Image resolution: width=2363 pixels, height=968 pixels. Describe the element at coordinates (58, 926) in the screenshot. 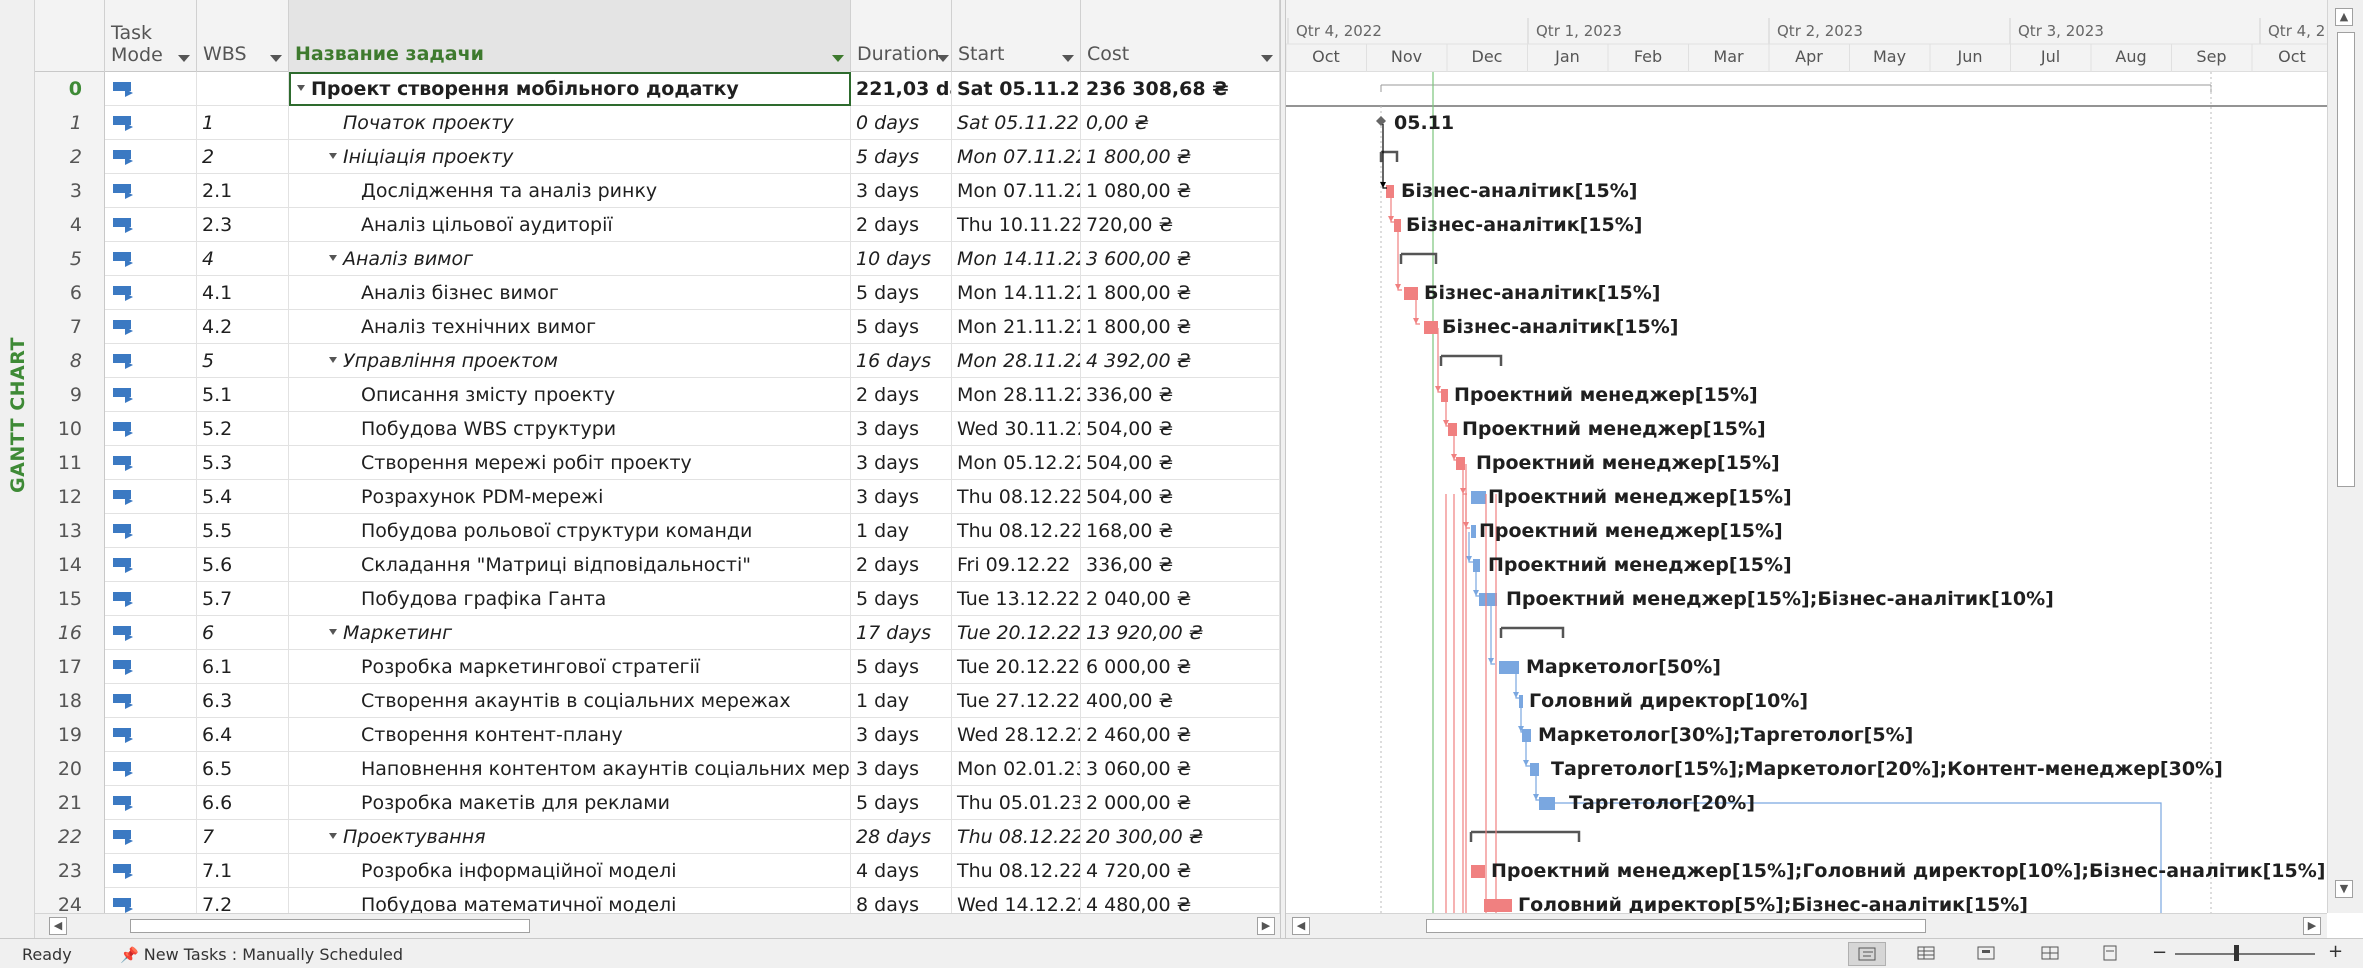

I see `scroll-left-icon: ◀` at that location.